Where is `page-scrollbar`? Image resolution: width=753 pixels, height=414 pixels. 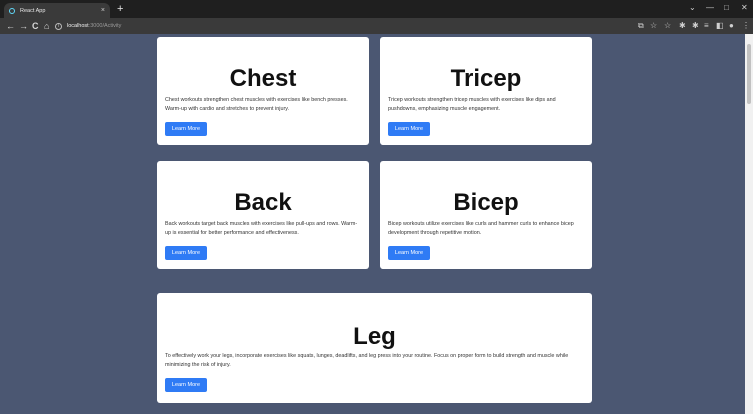
page-scrollbar is located at coordinates (749, 224).